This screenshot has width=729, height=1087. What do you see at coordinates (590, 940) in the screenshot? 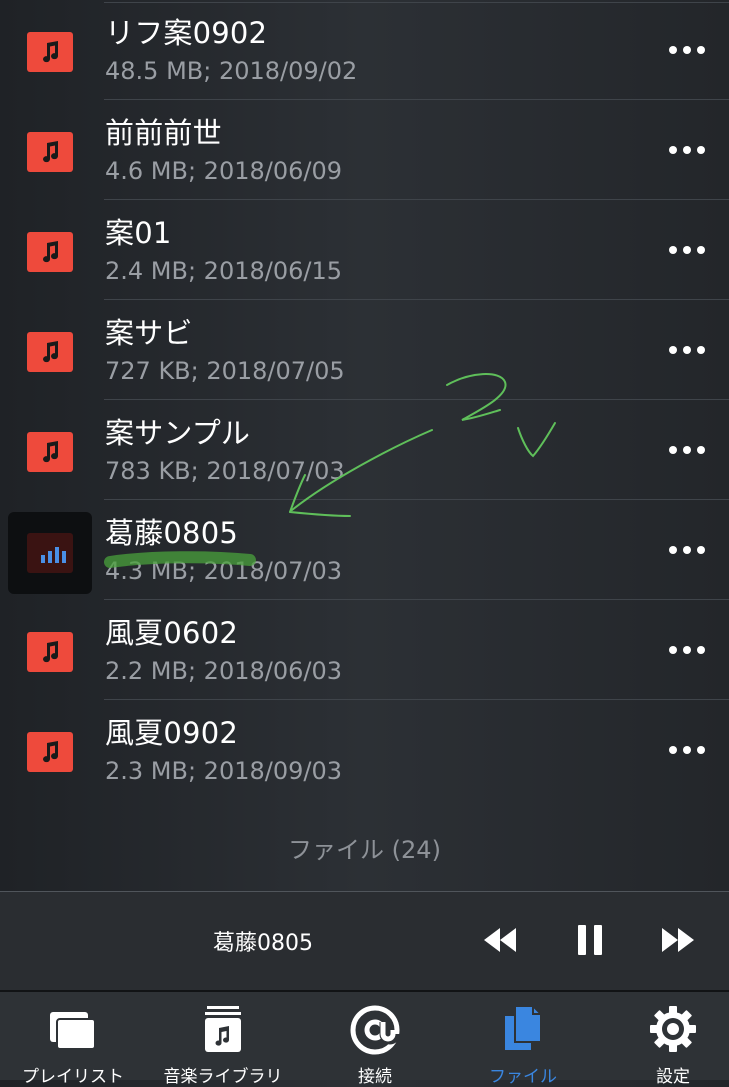
I see `pause-icon` at bounding box center [590, 940].